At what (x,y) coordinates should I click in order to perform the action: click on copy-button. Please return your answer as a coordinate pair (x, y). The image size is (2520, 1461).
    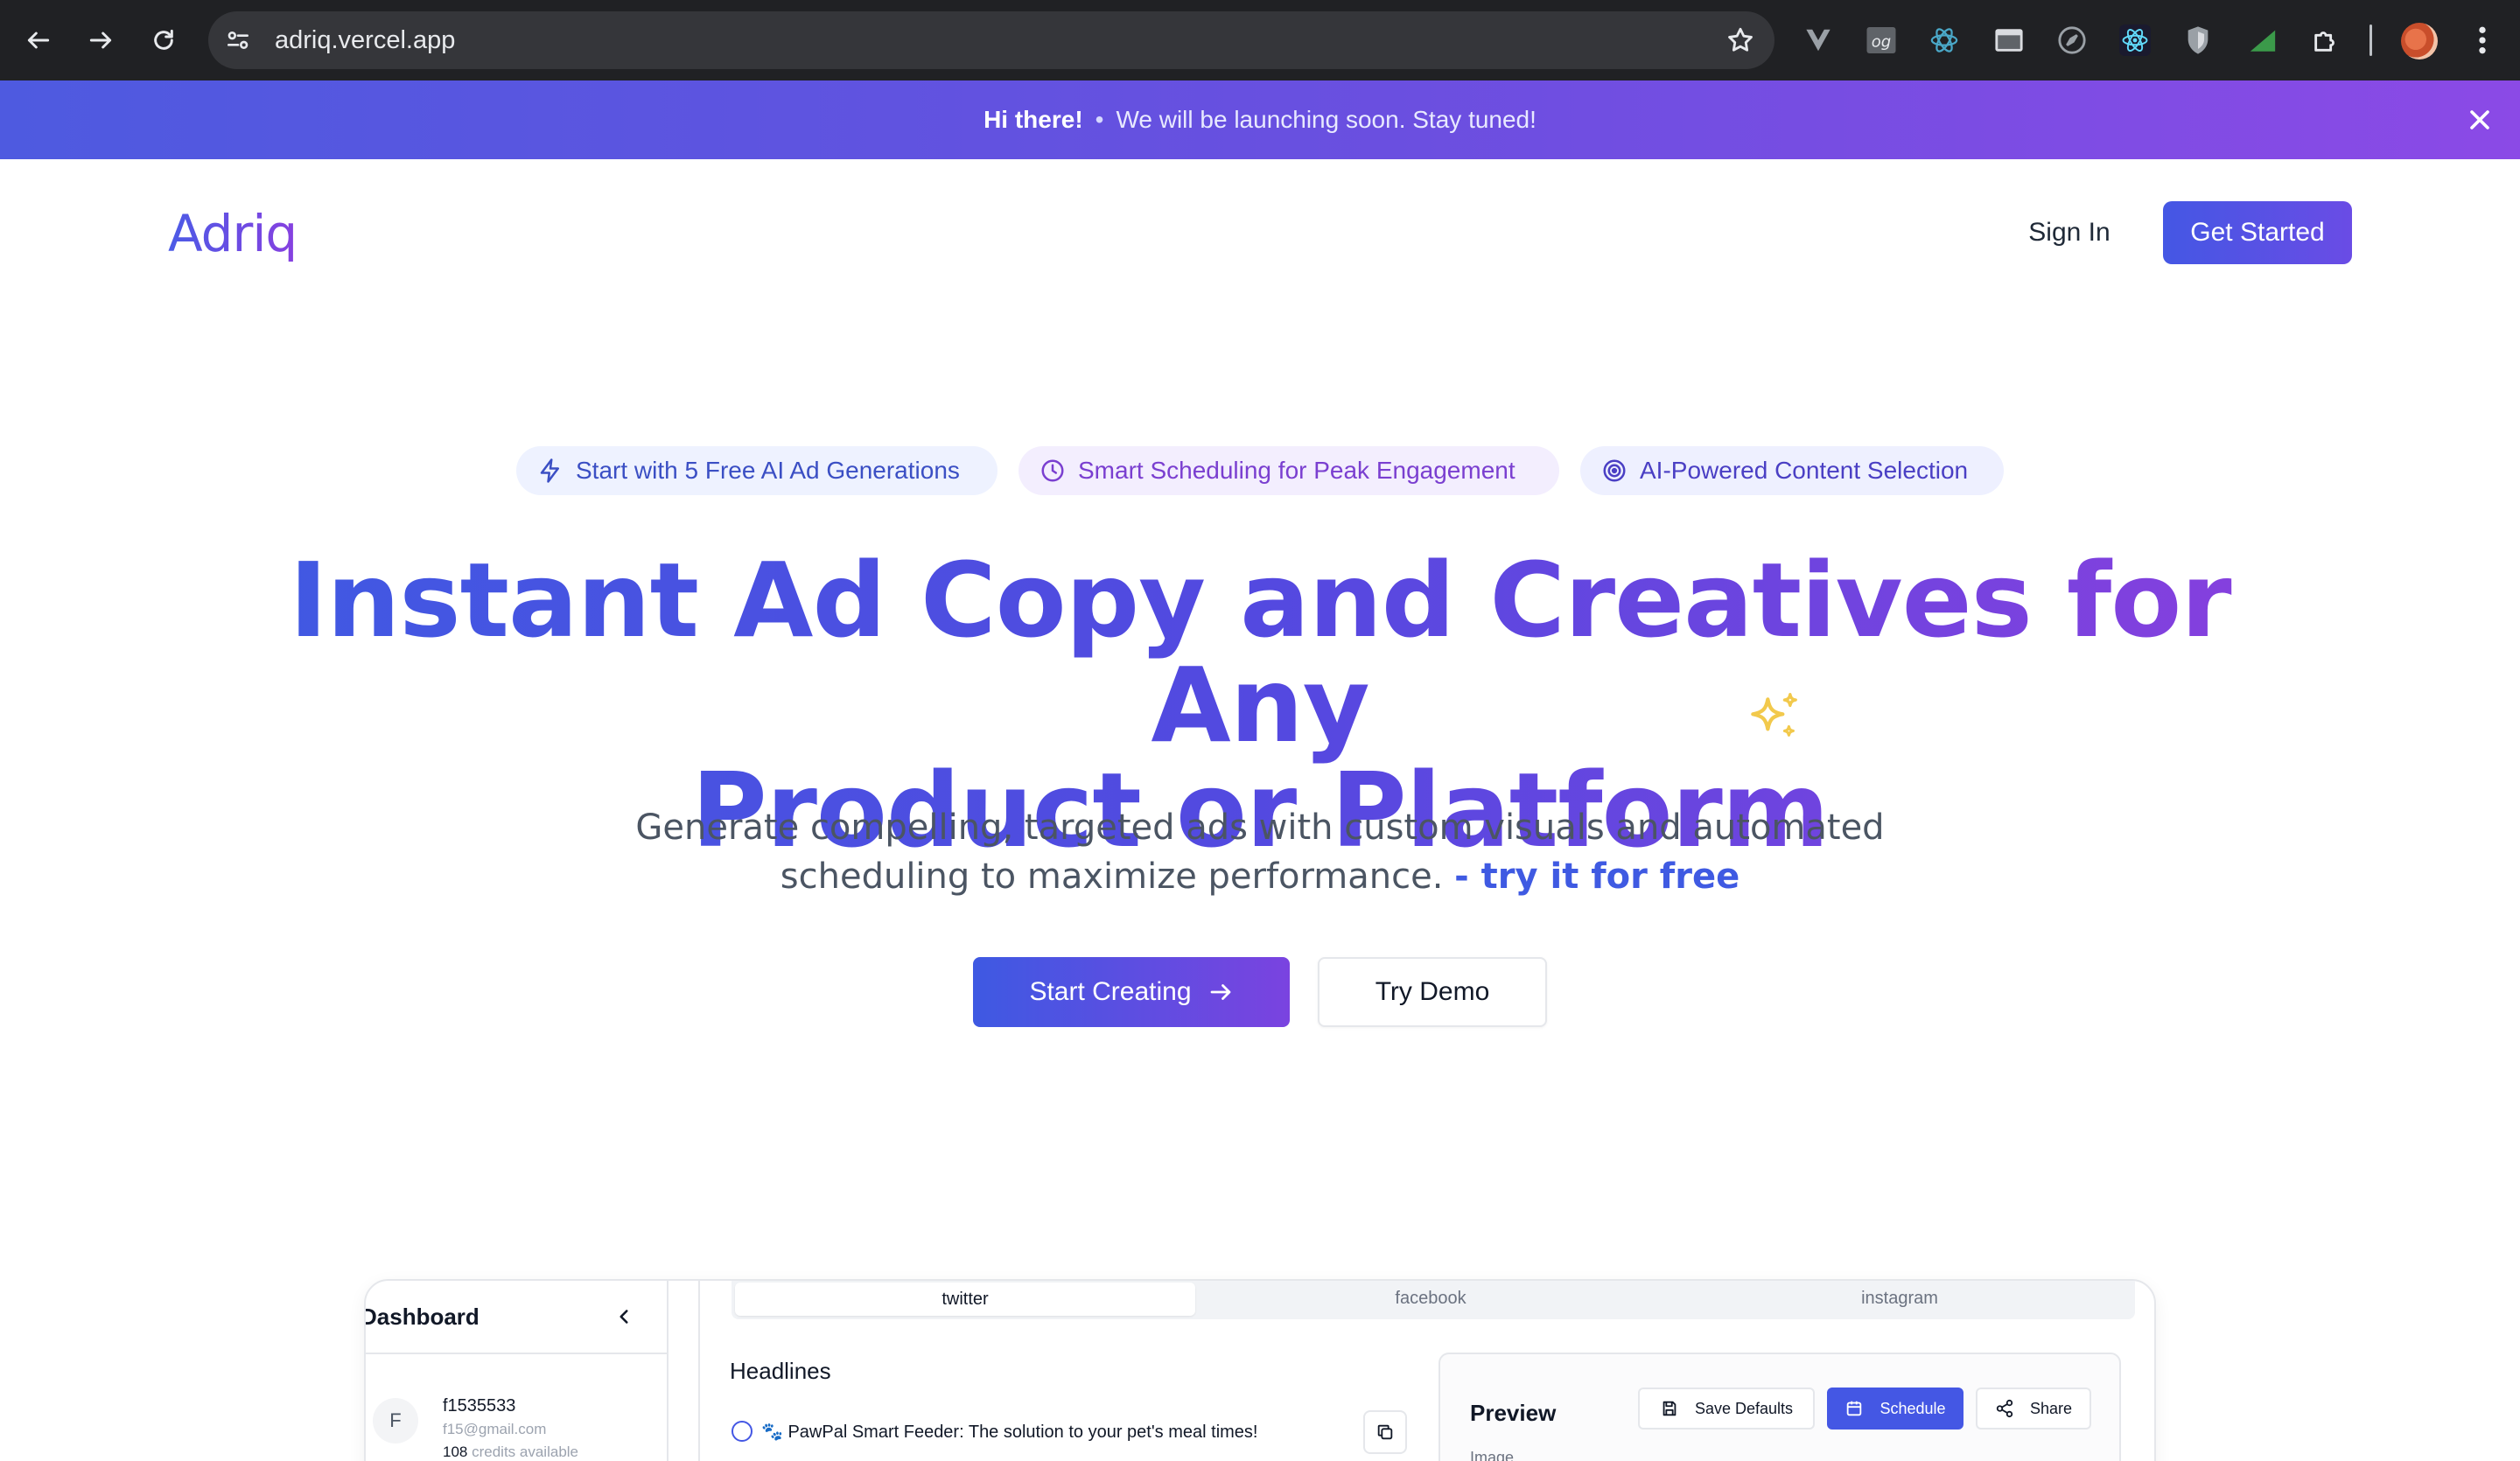
    Looking at the image, I should click on (1385, 1432).